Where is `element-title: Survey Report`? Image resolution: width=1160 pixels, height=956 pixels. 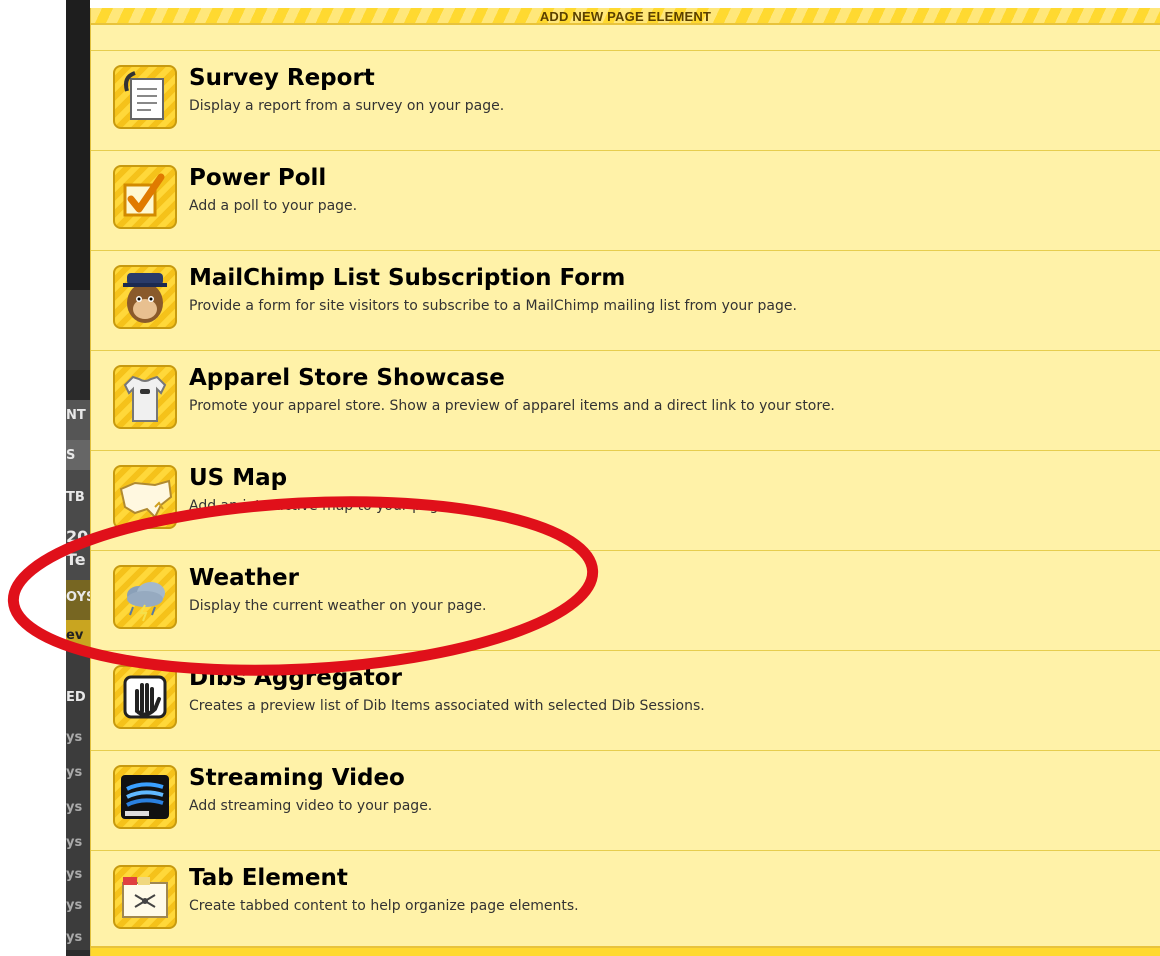 element-title: Survey Report is located at coordinates (282, 78).